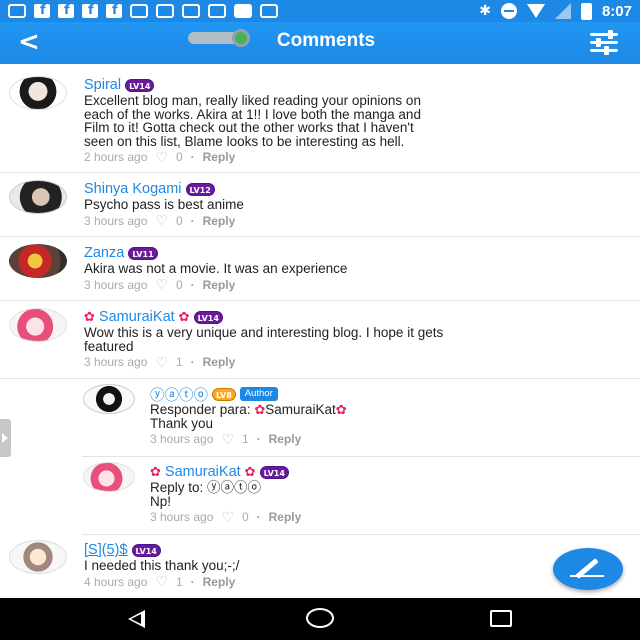  What do you see at coordinates (320, 43) in the screenshot?
I see `app-bar: < Comments` at bounding box center [320, 43].